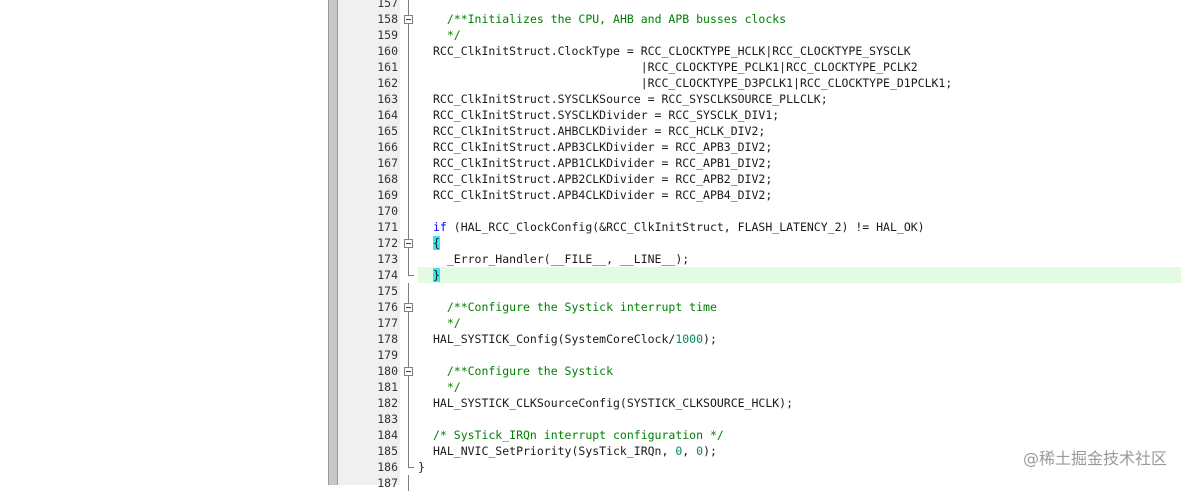 This screenshot has width=1181, height=491. I want to click on code-line: 159 */, so click(759, 35).